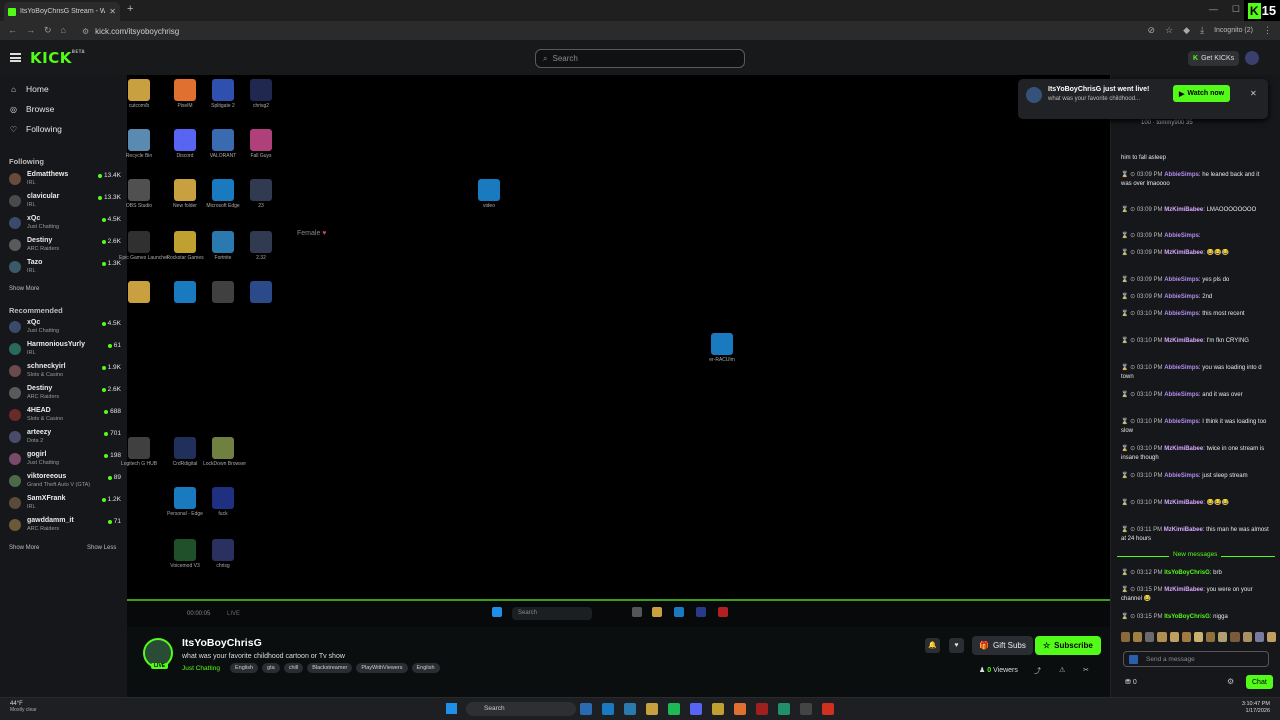  Describe the element at coordinates (112, 11) in the screenshot. I see `tab-close-icon: ✕` at that location.